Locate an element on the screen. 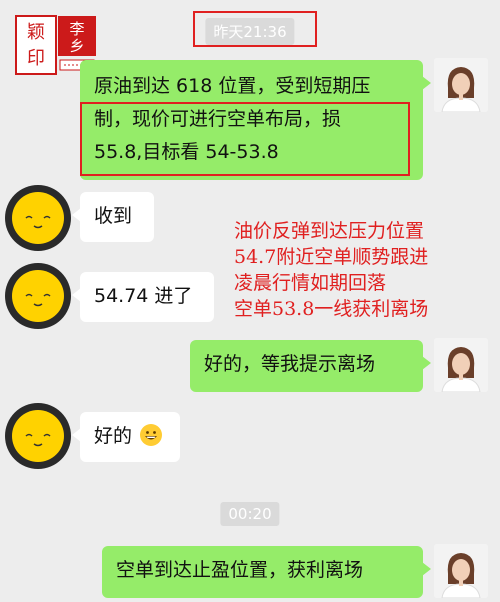 The image size is (500, 602). message-bubble-incoming: 54.74 进了 is located at coordinates (143, 297).